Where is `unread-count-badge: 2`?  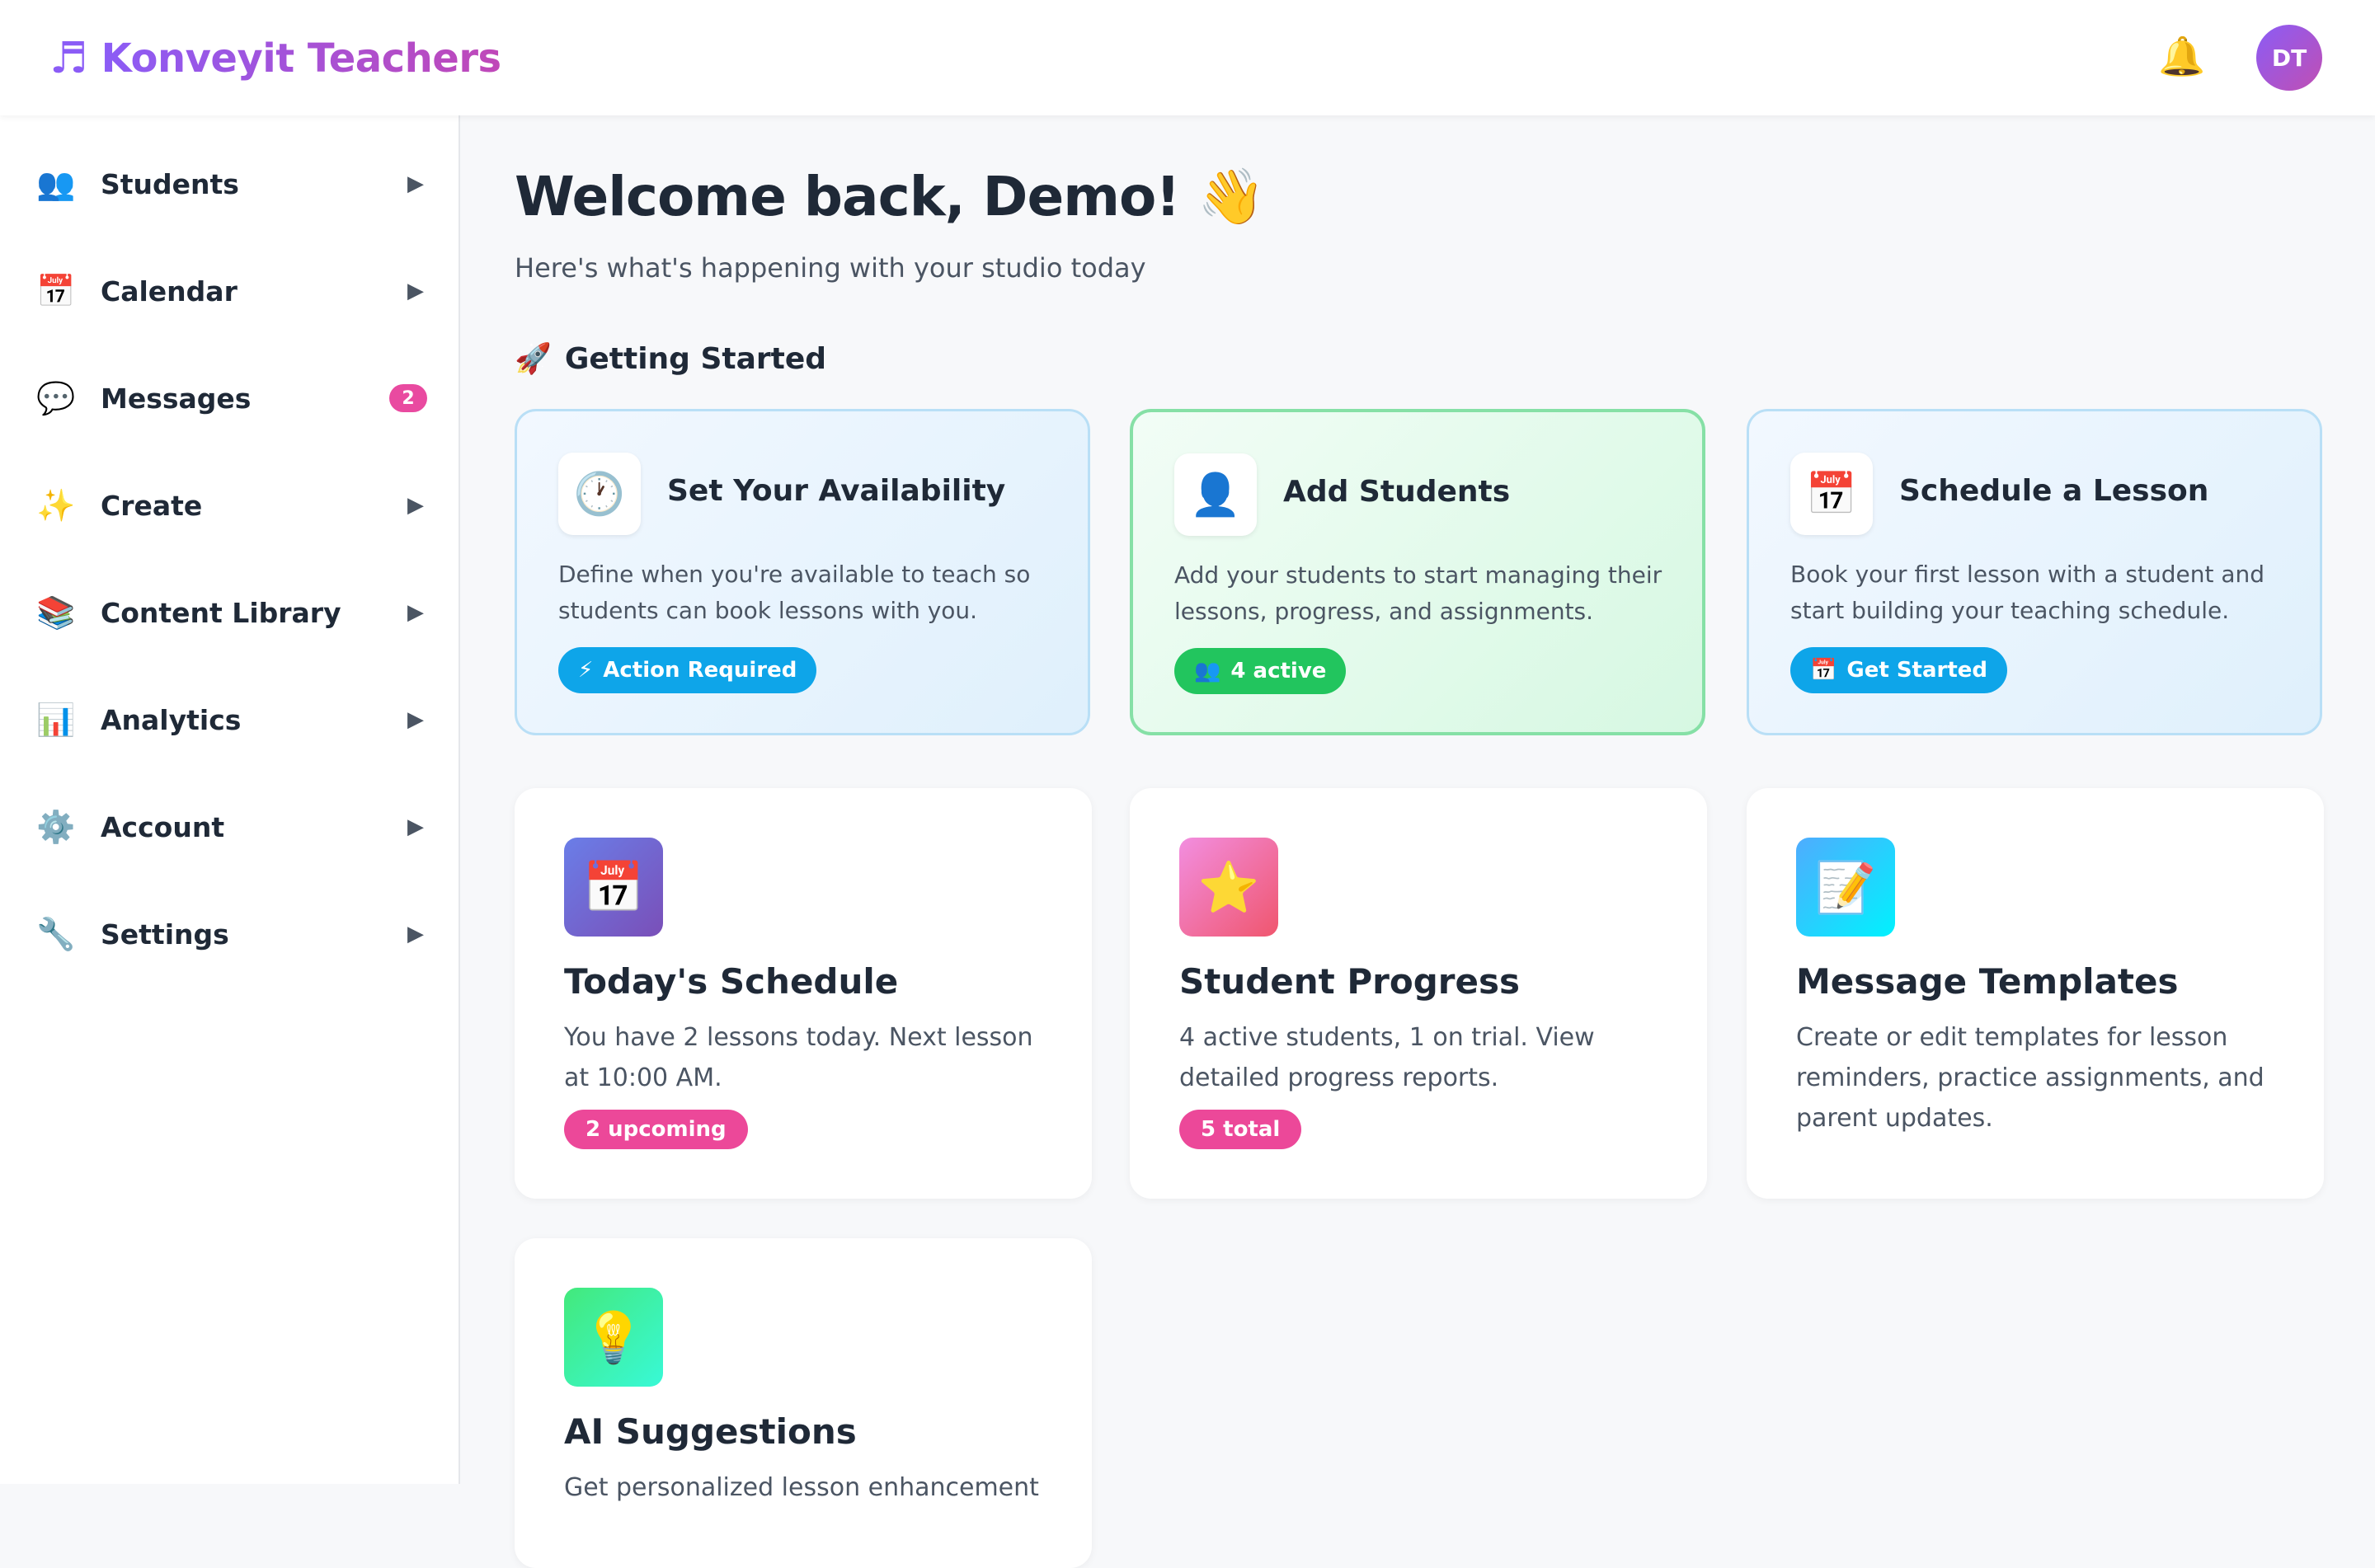 unread-count-badge: 2 is located at coordinates (408, 398).